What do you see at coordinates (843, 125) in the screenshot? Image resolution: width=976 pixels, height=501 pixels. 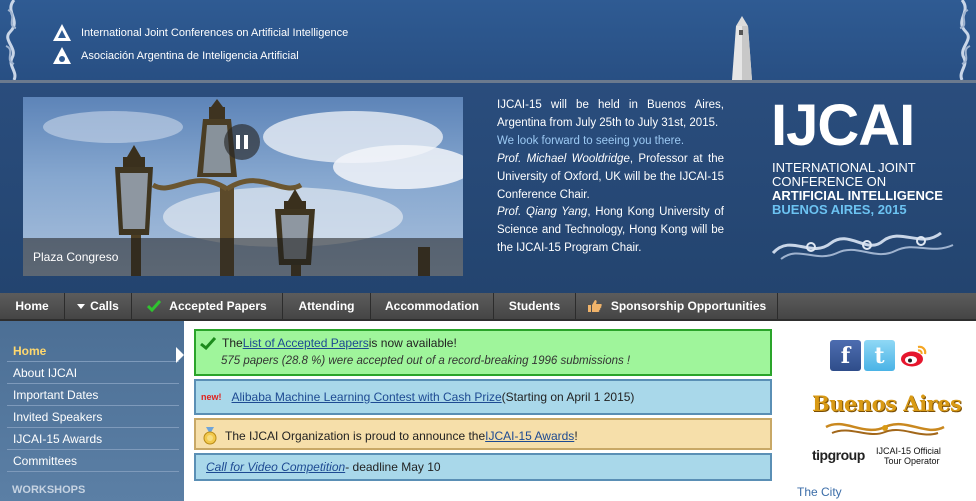 I see `logo-wordmark: IJCAI` at bounding box center [843, 125].